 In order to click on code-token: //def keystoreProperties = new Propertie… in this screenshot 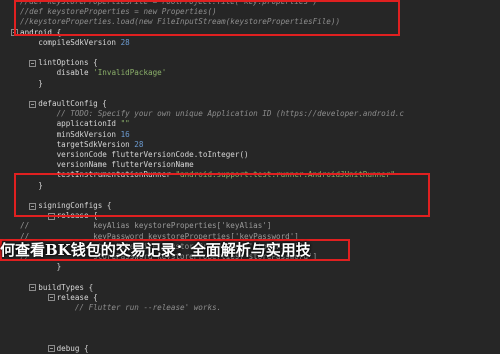, I will do `click(118, 12)`.